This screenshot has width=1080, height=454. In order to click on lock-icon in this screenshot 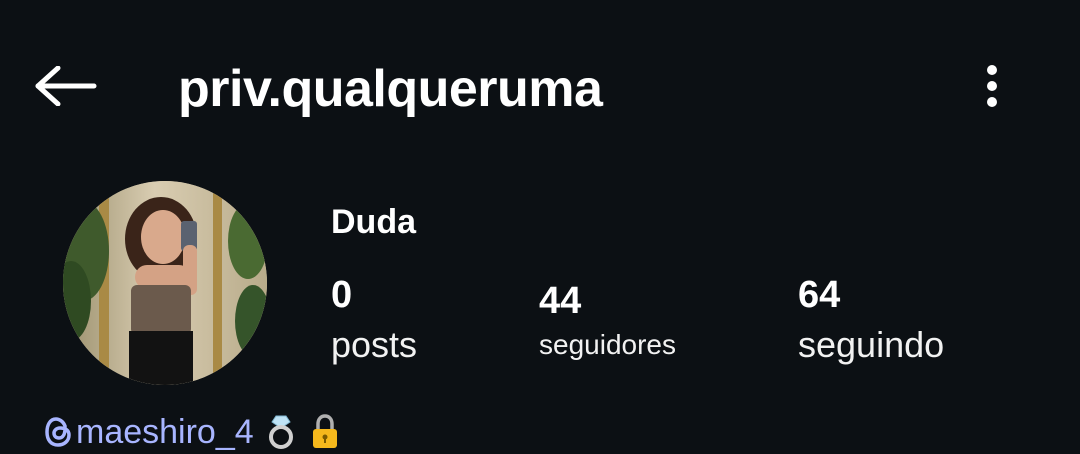, I will do `click(325, 432)`.